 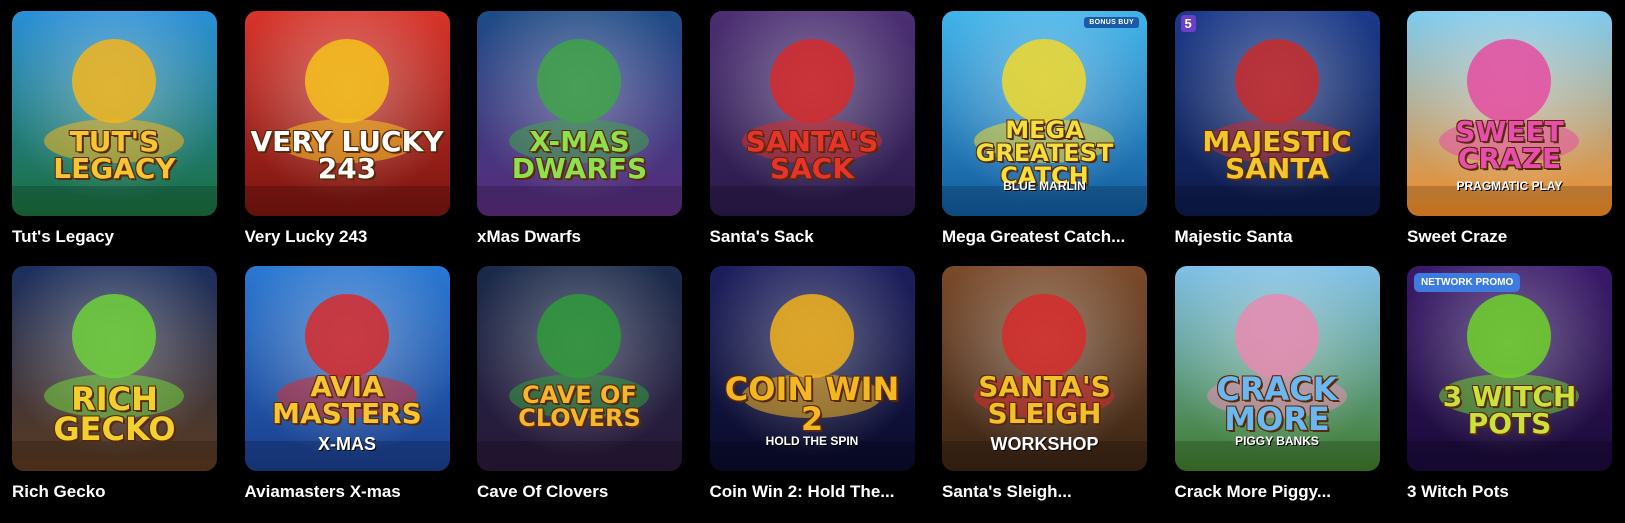 I want to click on witch-icon, so click(x=1509, y=336).